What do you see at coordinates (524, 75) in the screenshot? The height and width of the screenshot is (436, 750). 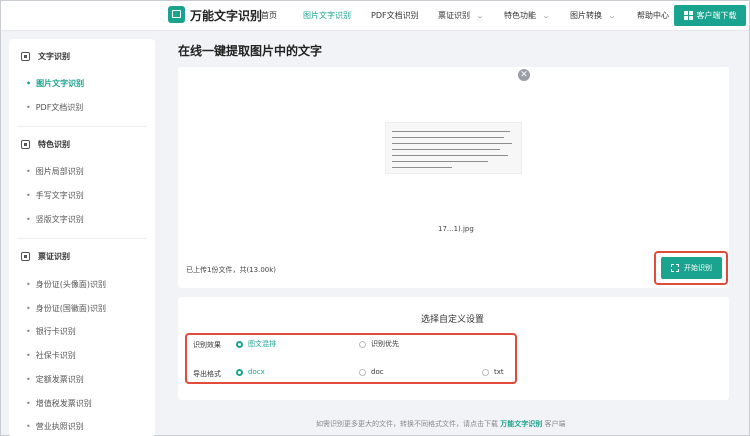 I see `close-icon: ✕` at bounding box center [524, 75].